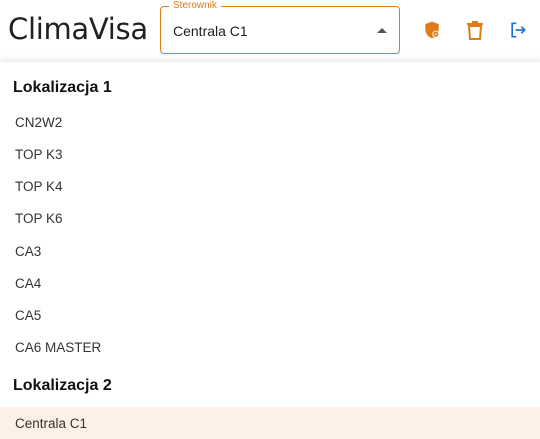 This screenshot has height=439, width=540. I want to click on option-ca6-master: CA6 MASTER, so click(270, 347).